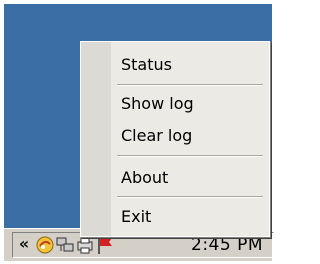 This screenshot has width=320, height=264. What do you see at coordinates (191, 178) in the screenshot?
I see `menu-item-about: About` at bounding box center [191, 178].